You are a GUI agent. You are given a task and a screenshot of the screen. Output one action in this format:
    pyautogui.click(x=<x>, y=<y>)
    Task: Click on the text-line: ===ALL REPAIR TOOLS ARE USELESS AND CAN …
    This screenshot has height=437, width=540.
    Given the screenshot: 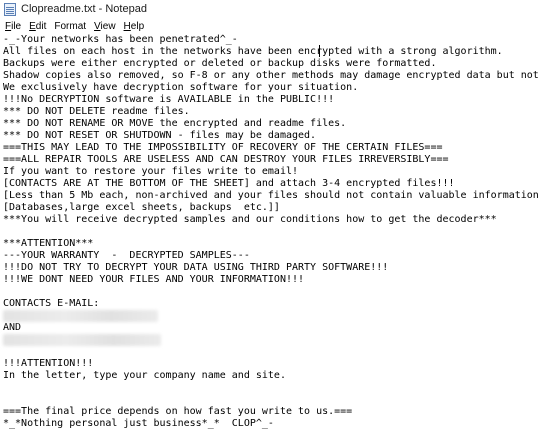 What is the action you would take?
    pyautogui.click(x=226, y=159)
    